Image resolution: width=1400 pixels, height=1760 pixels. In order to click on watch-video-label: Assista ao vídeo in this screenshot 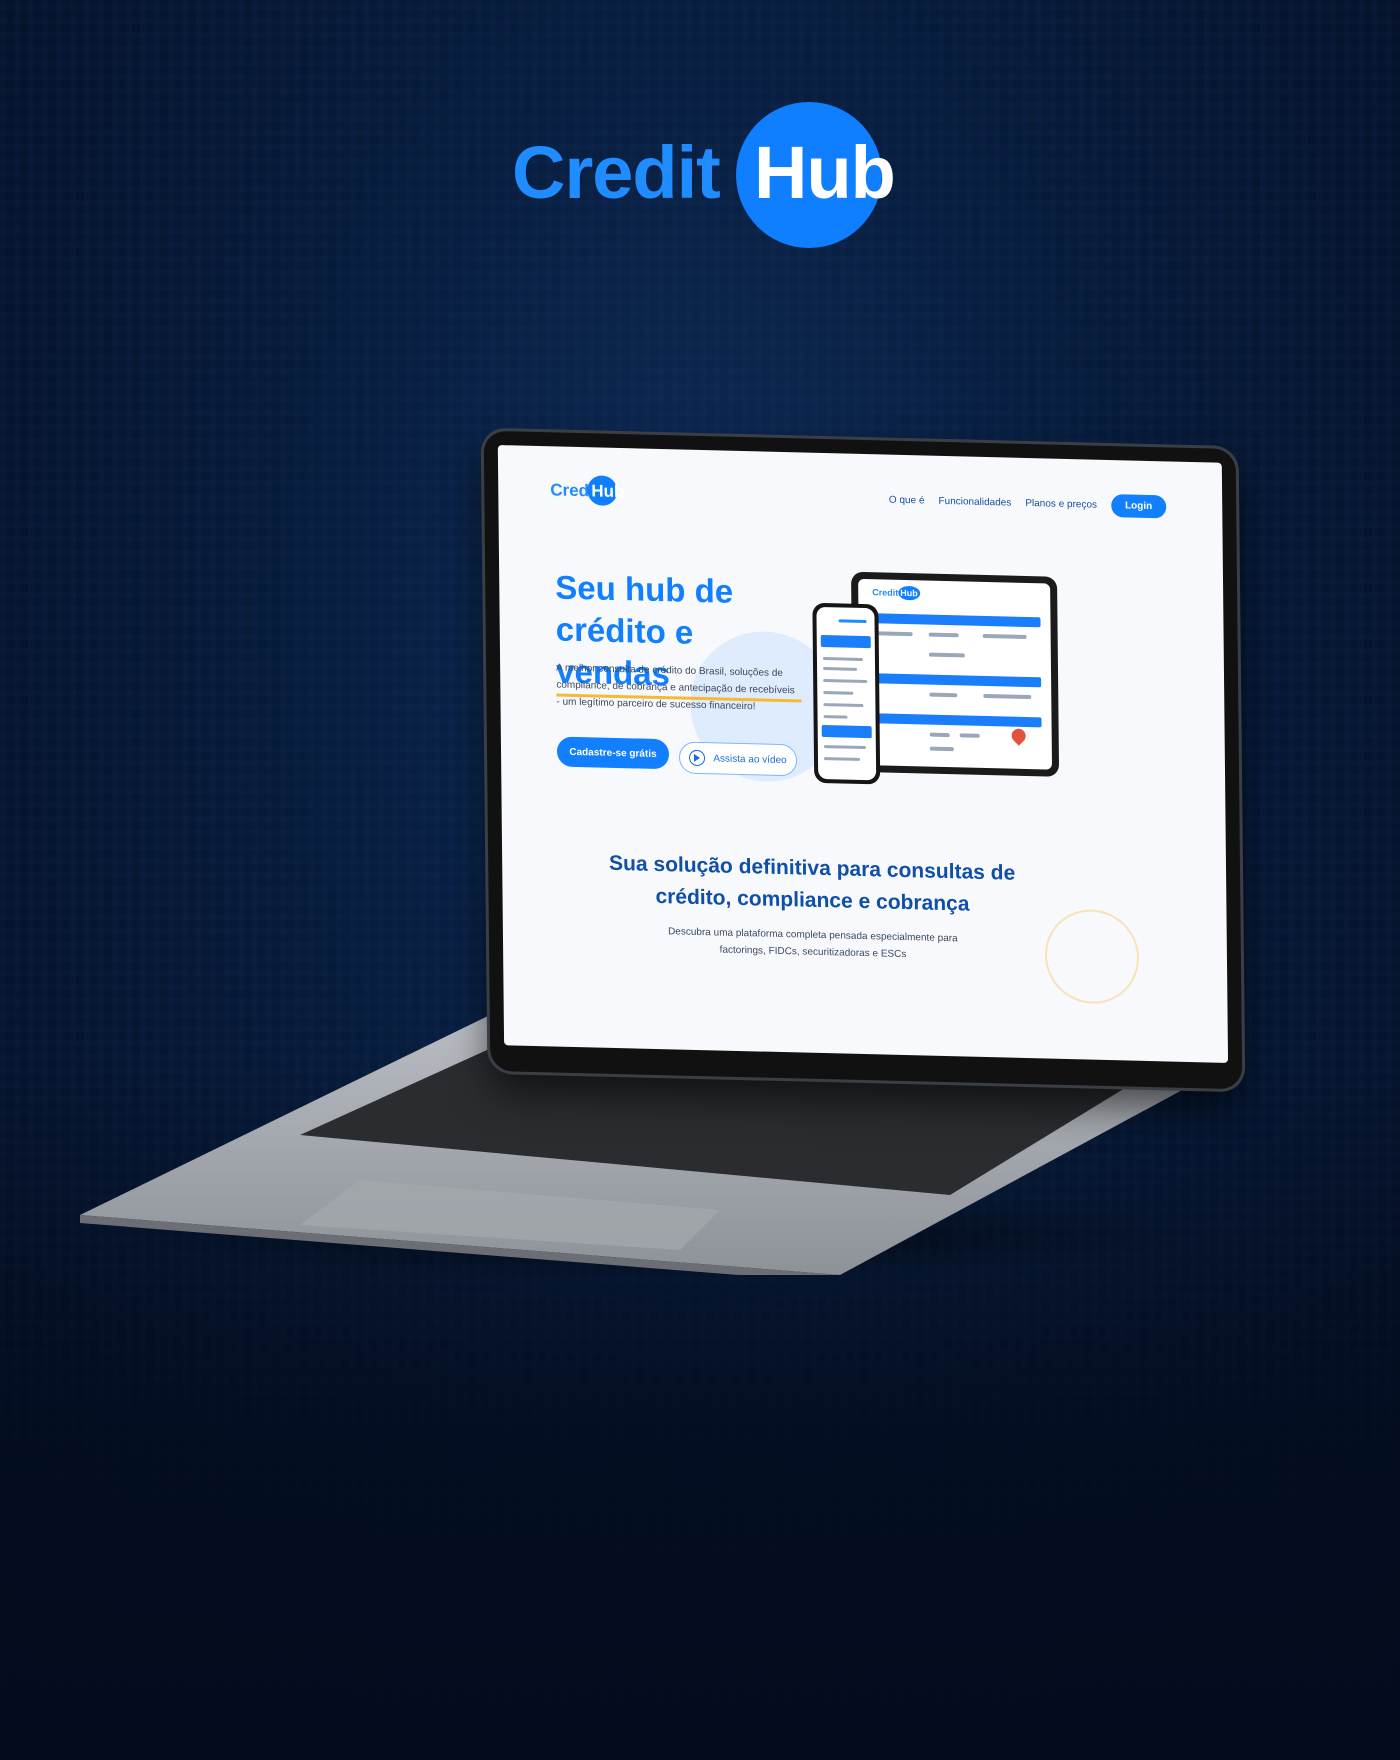, I will do `click(750, 759)`.